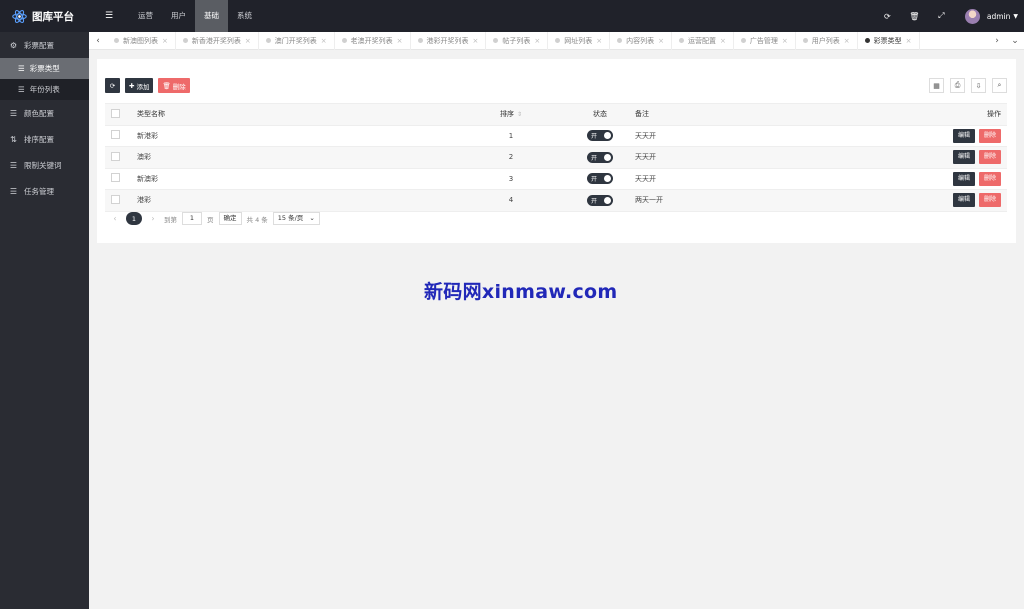  Describe the element at coordinates (291, 200) in the screenshot. I see `cell-name: 港彩` at that location.